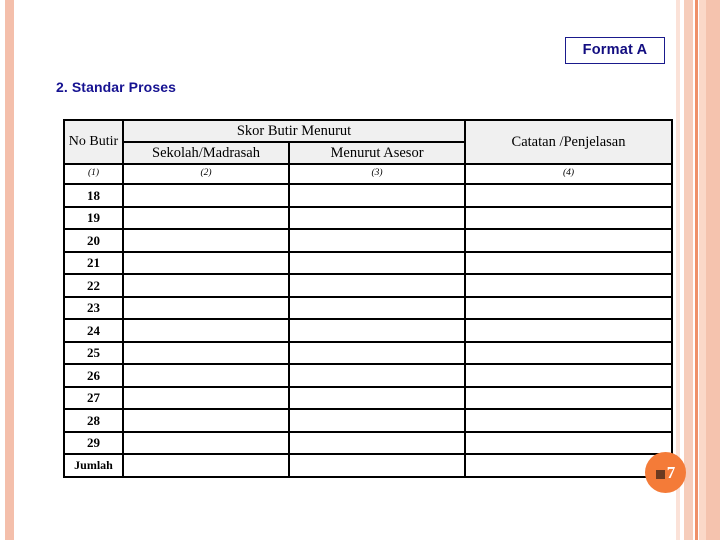  I want to click on table-row: 18, so click(368, 195).